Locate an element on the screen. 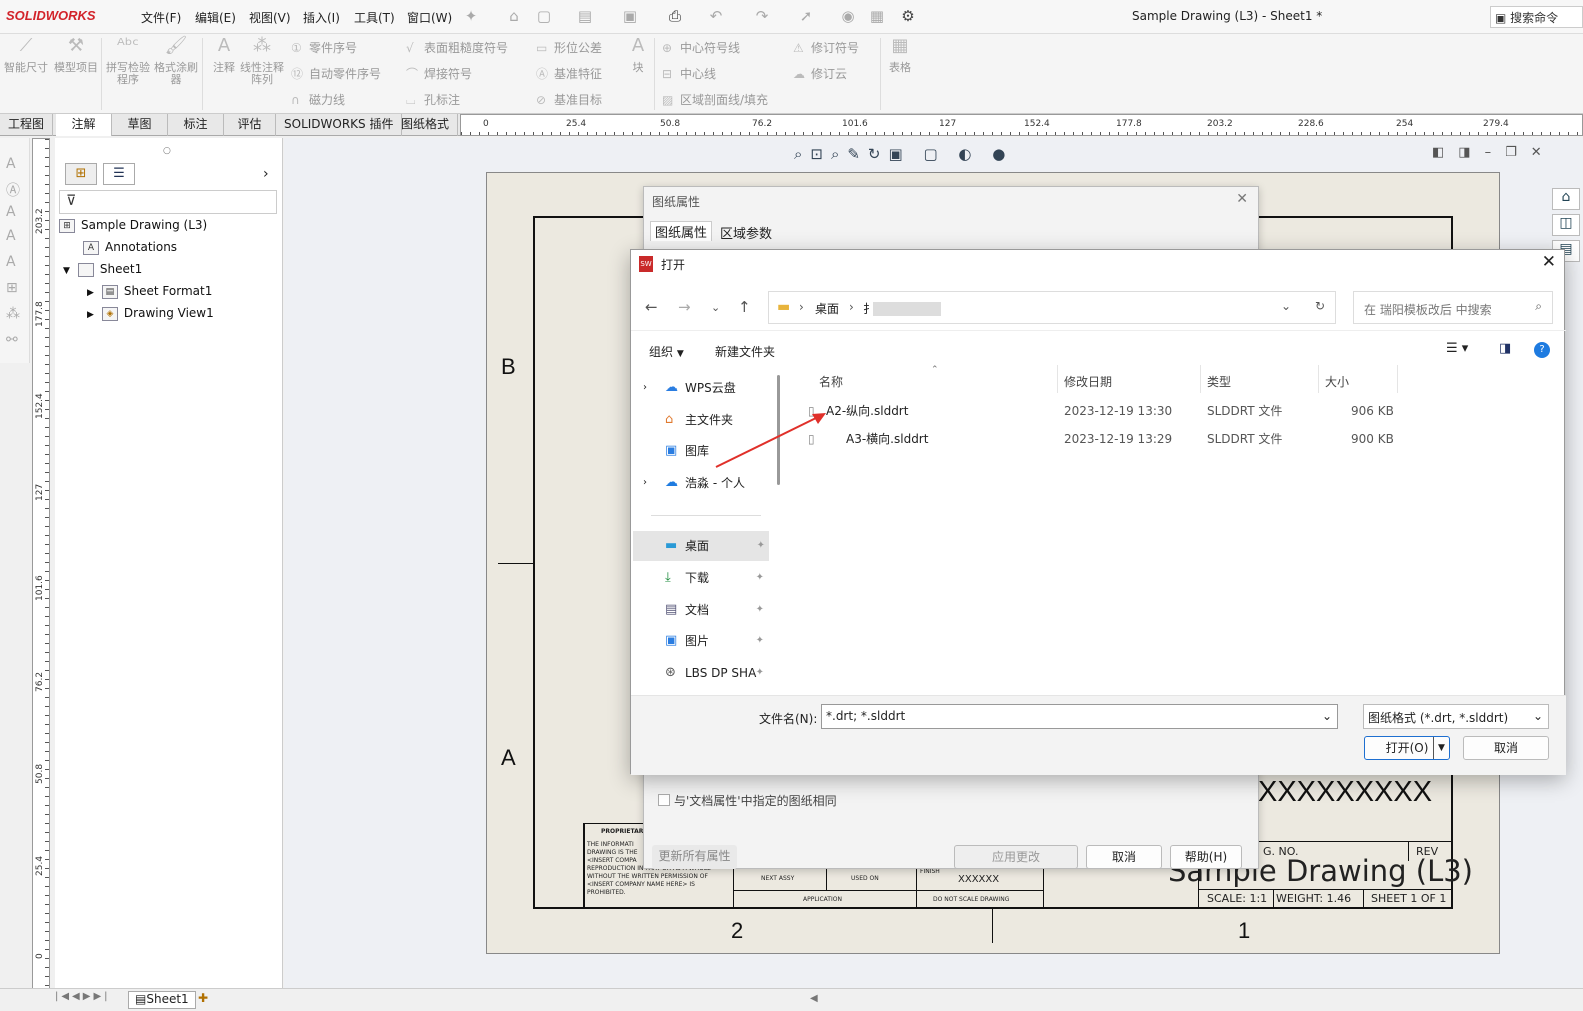 Image resolution: width=1583 pixels, height=1011 pixels. nav-downloads: ⤓ 下载 ✦ is located at coordinates (700, 578).